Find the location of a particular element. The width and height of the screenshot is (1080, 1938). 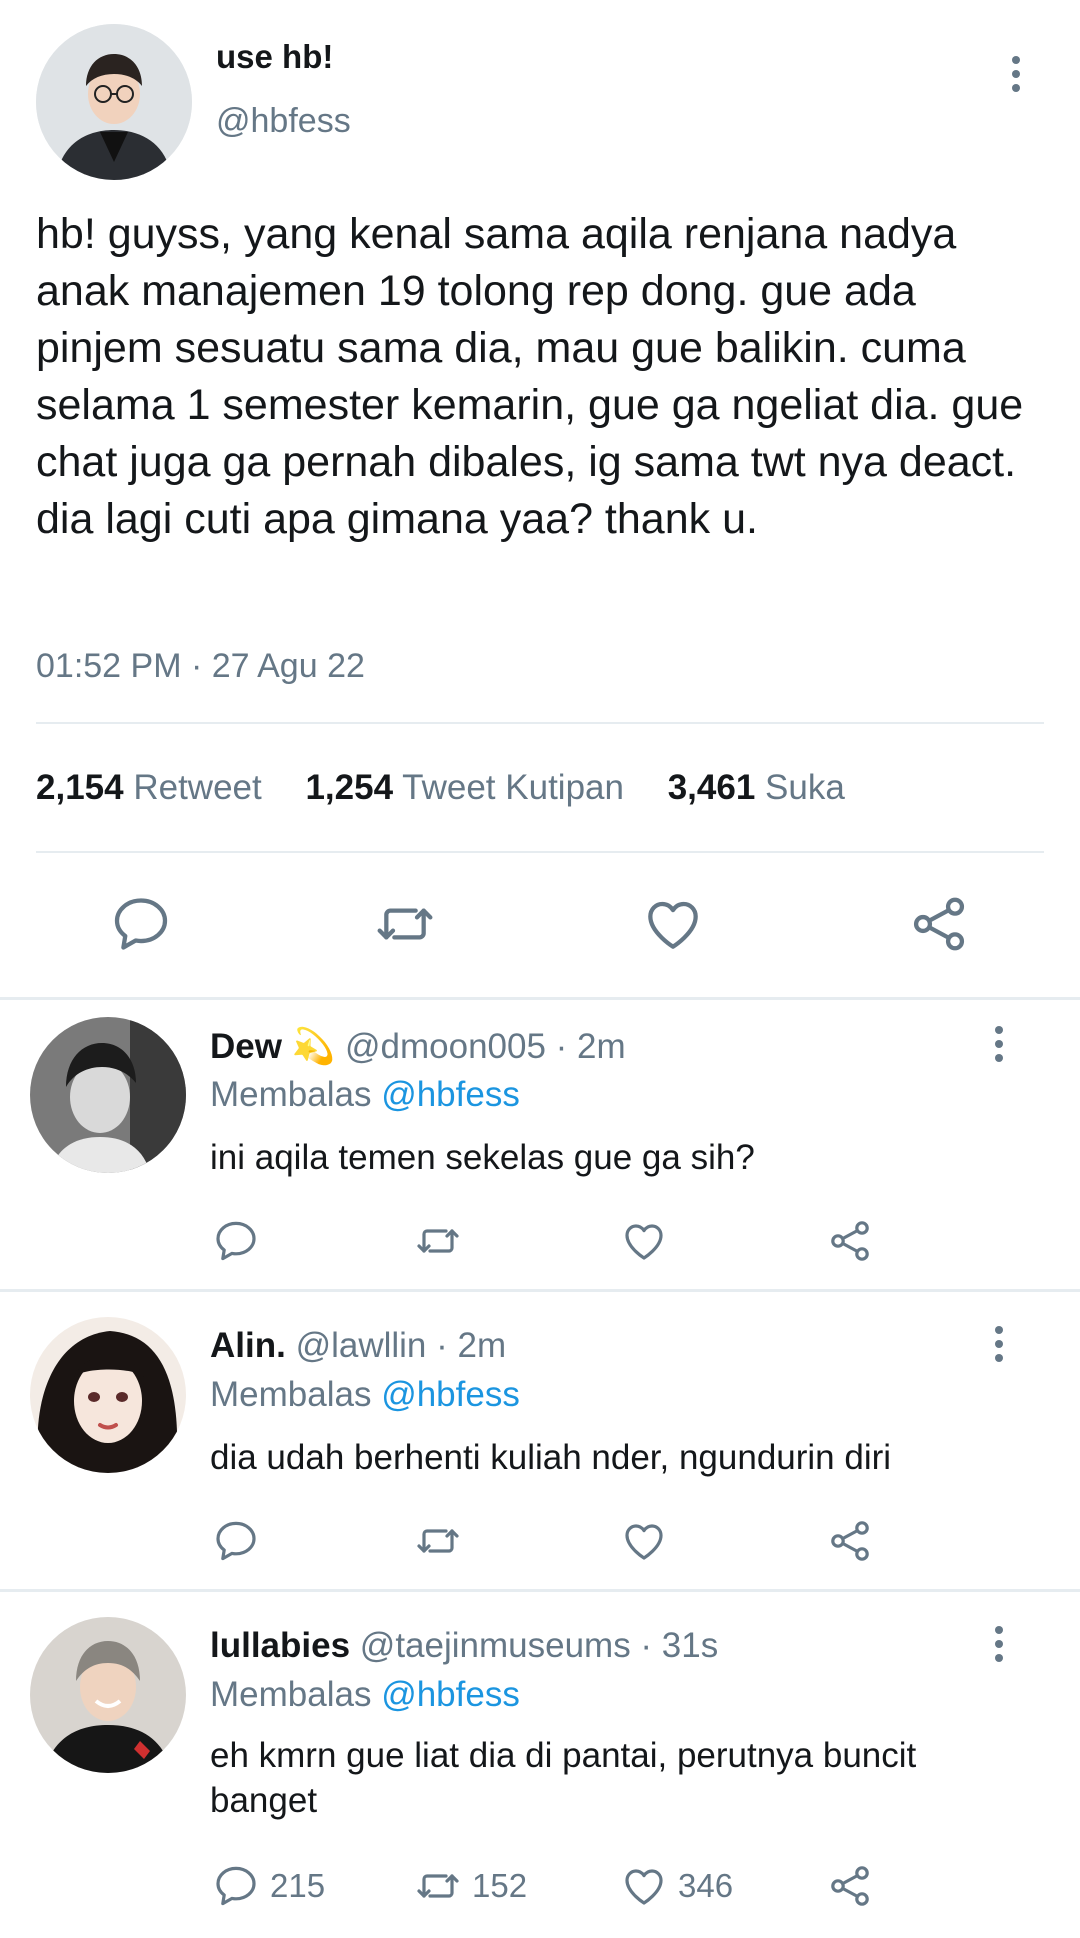

like-stat: 3,461 Suka is located at coordinates (756, 787).